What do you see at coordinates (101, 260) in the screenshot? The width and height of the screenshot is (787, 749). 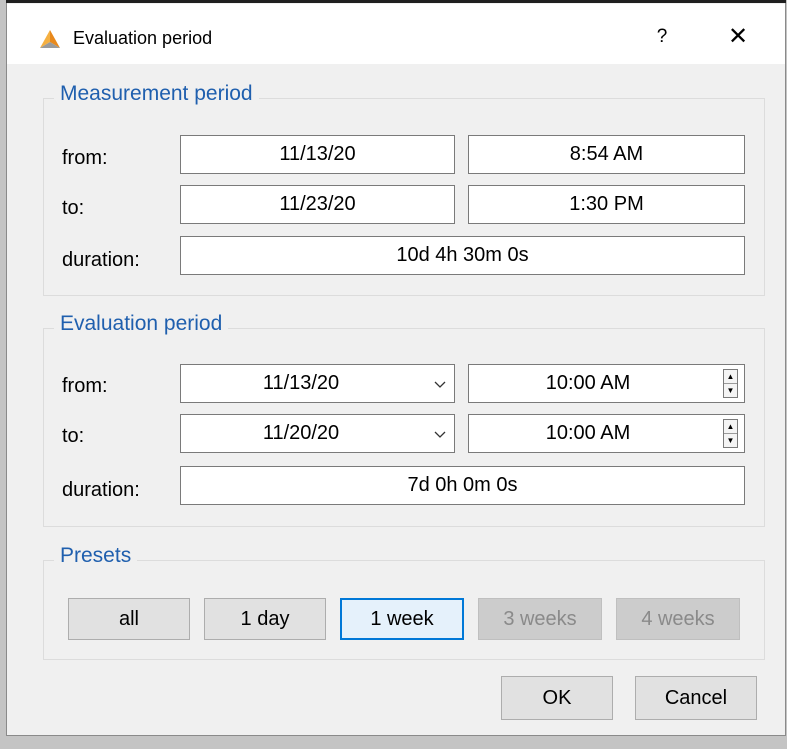 I see `measurement-duration-label: duration:` at bounding box center [101, 260].